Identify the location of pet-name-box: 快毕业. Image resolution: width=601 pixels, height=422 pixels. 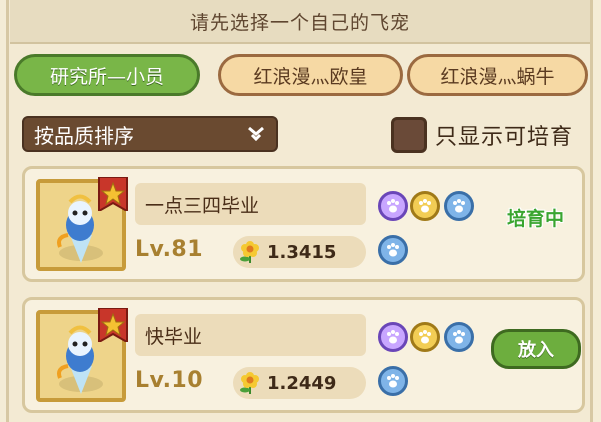
(250, 335).